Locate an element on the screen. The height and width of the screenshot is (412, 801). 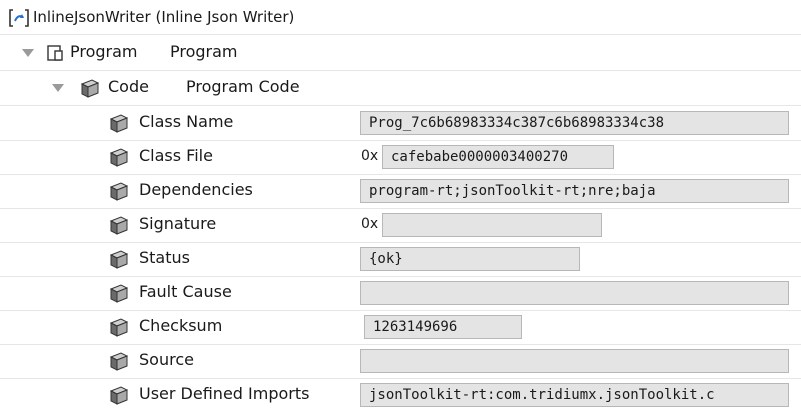
property-label: Dependencies is located at coordinates (196, 189).